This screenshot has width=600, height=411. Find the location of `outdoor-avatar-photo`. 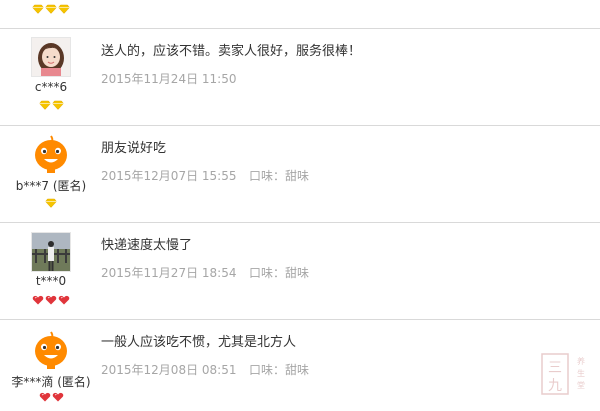

outdoor-avatar-photo is located at coordinates (51, 252).